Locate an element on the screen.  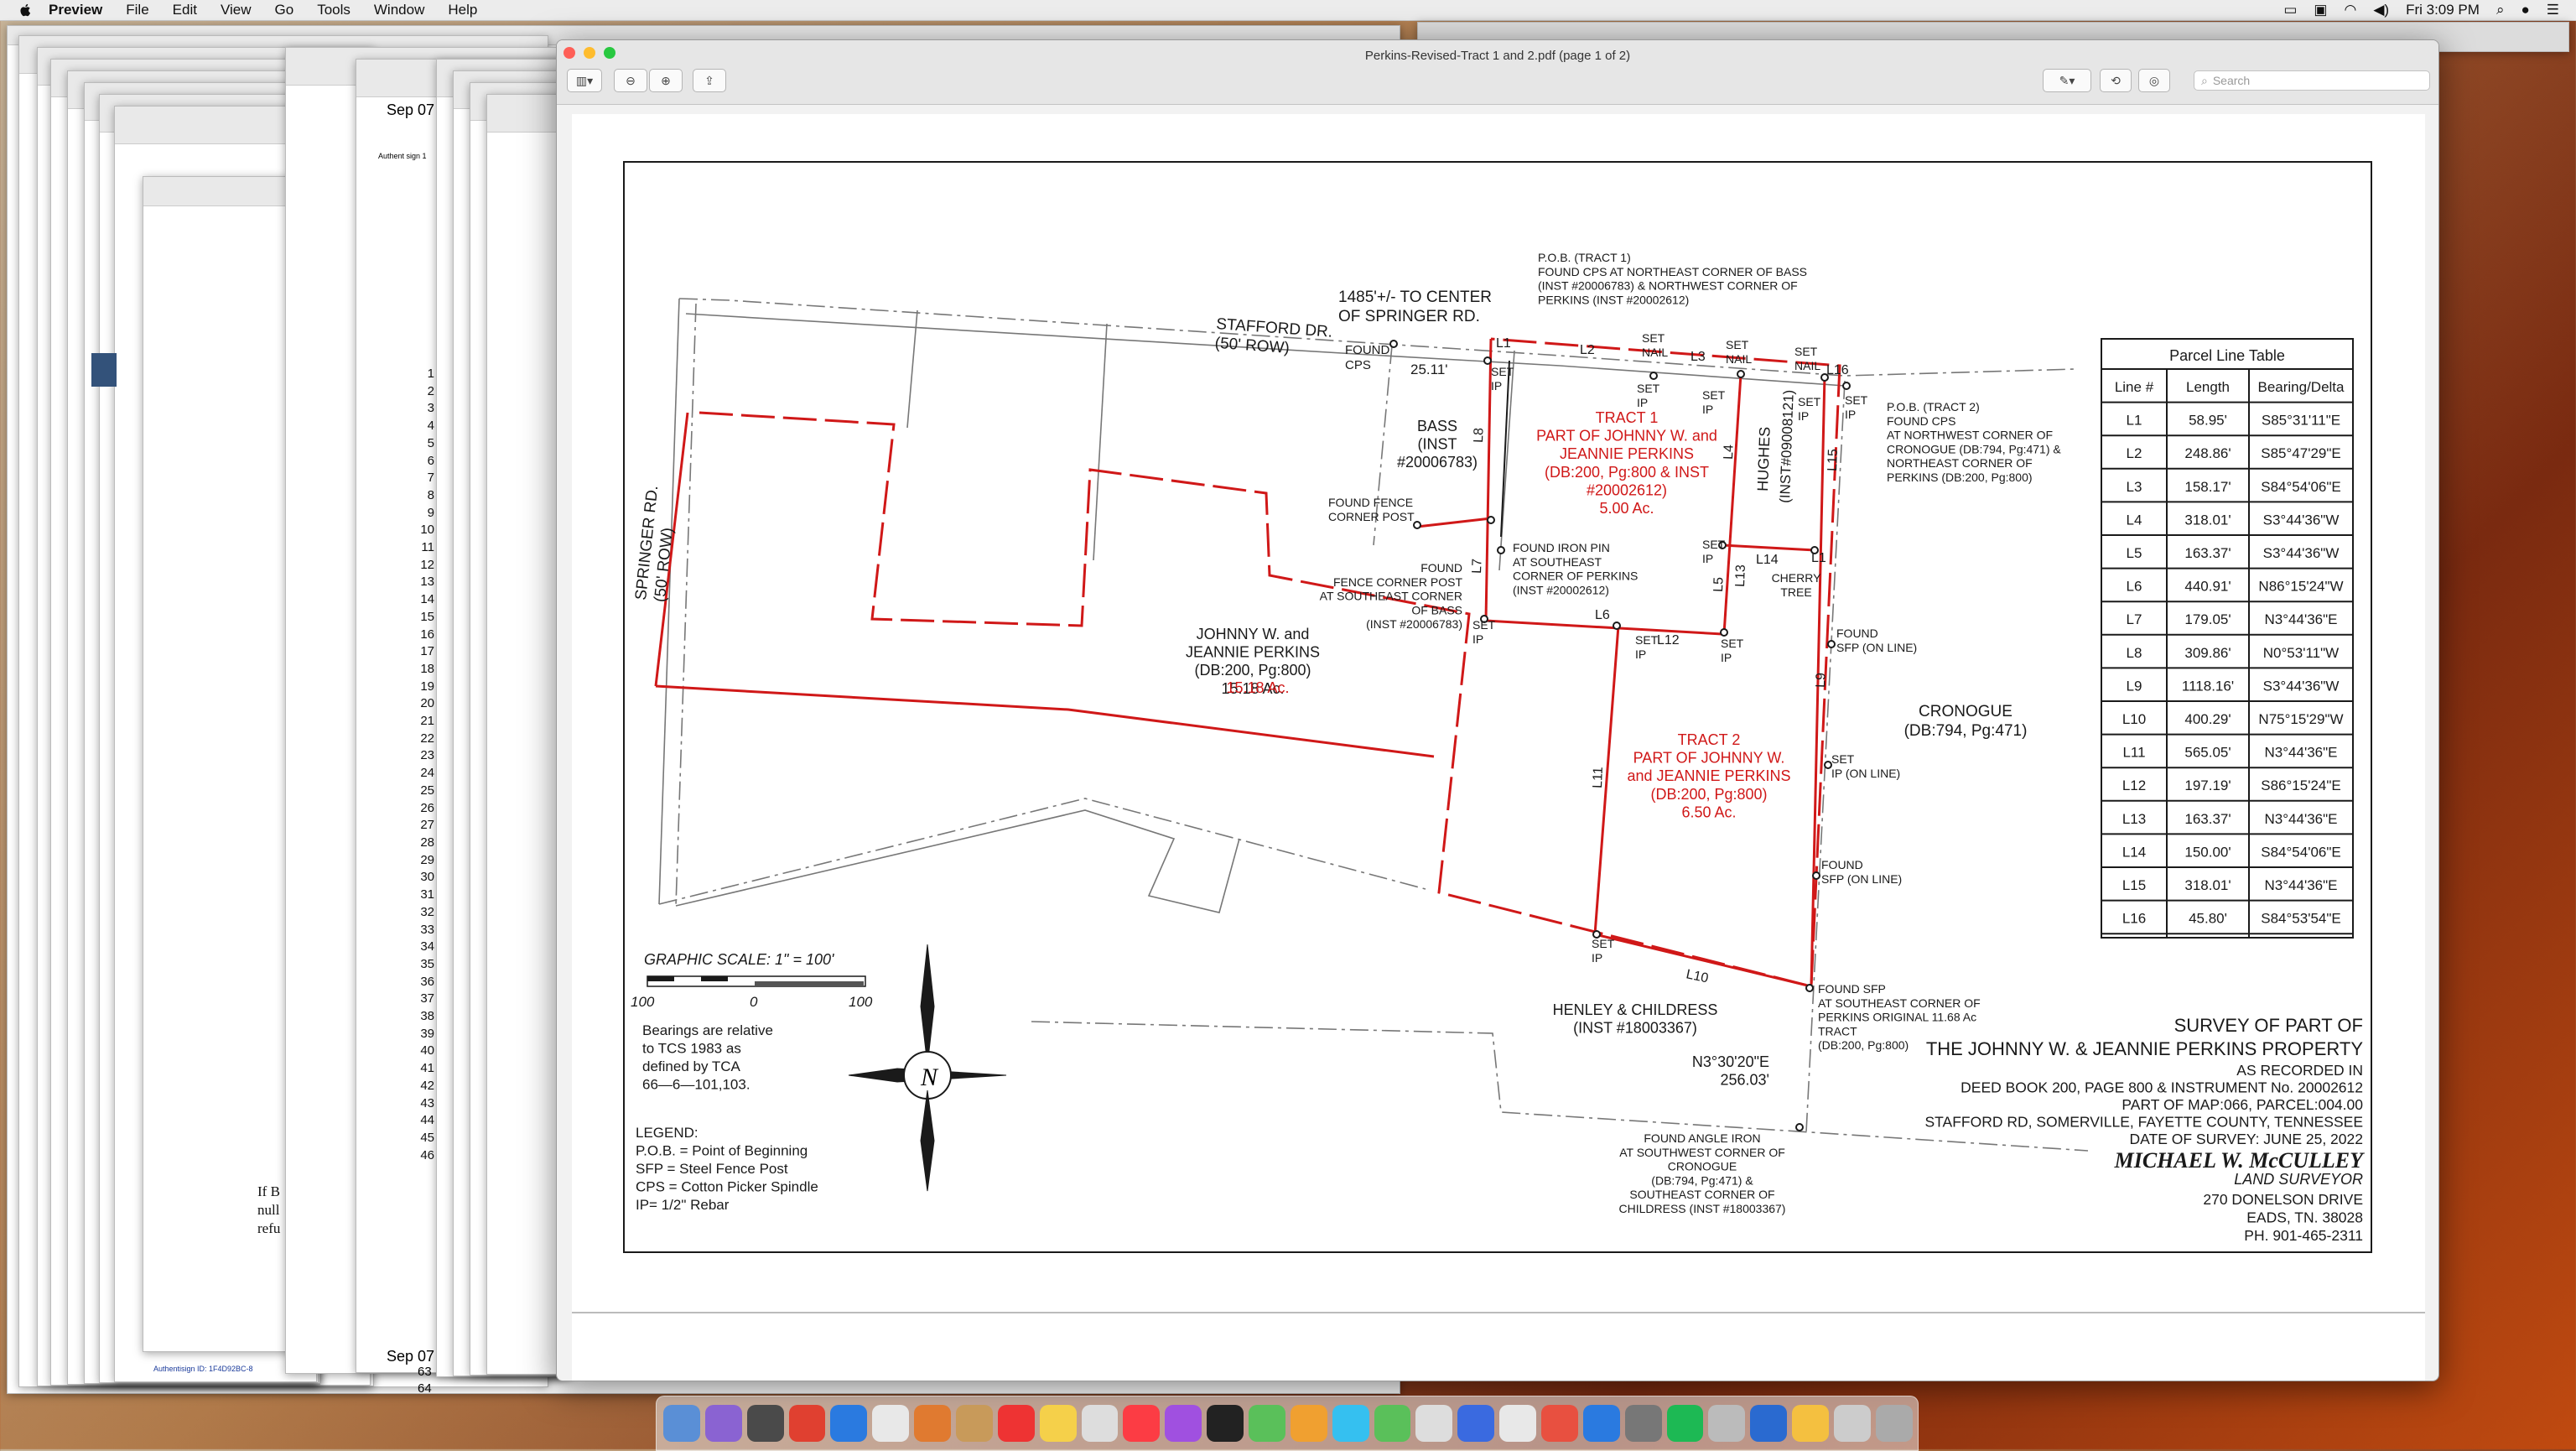
parcel-table-cell: S85°47'29"E is located at coordinates (2300, 453).